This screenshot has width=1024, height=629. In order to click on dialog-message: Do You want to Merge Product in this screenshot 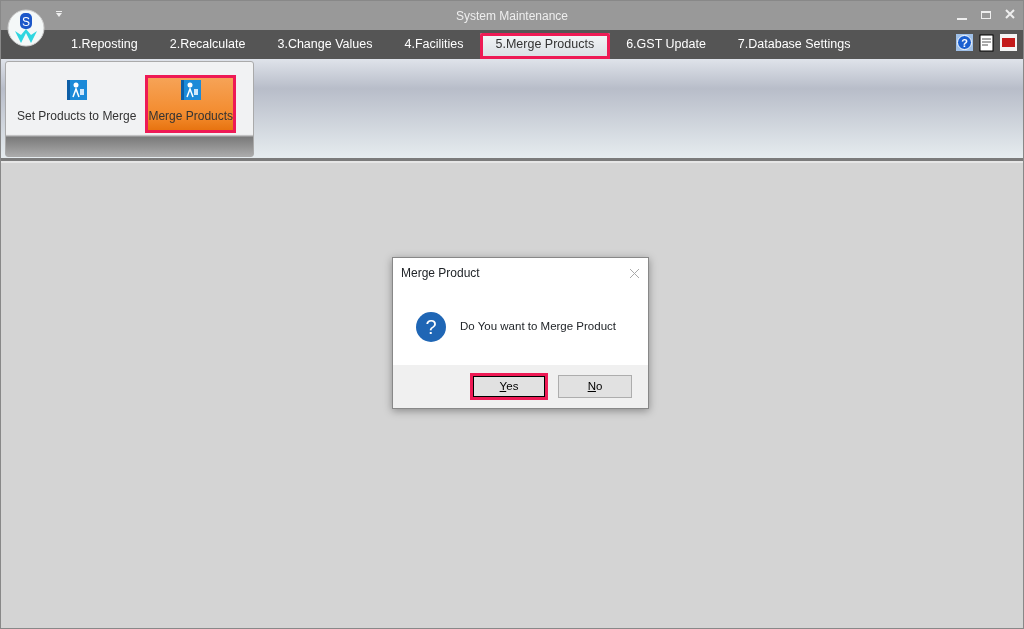, I will do `click(538, 326)`.